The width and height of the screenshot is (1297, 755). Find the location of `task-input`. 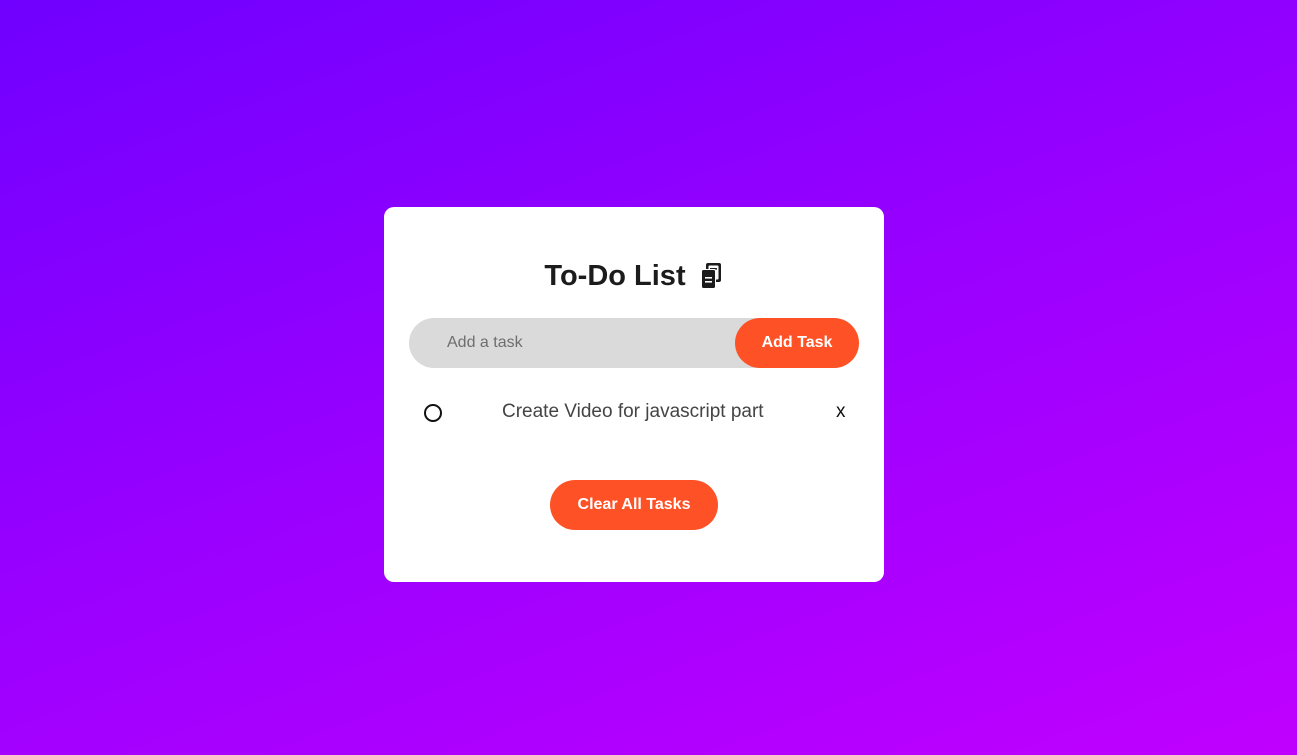

task-input is located at coordinates (572, 343).